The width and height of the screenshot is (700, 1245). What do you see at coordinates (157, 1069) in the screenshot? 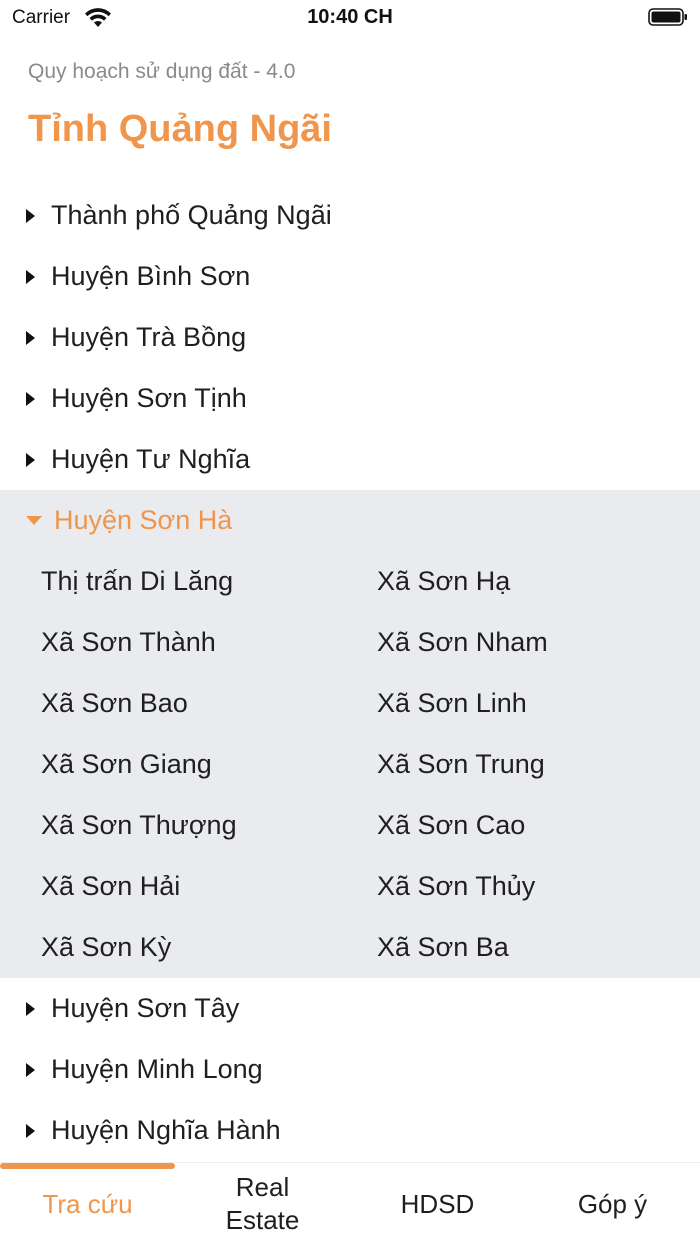
I see `district-label: Huyện Minh Long` at bounding box center [157, 1069].